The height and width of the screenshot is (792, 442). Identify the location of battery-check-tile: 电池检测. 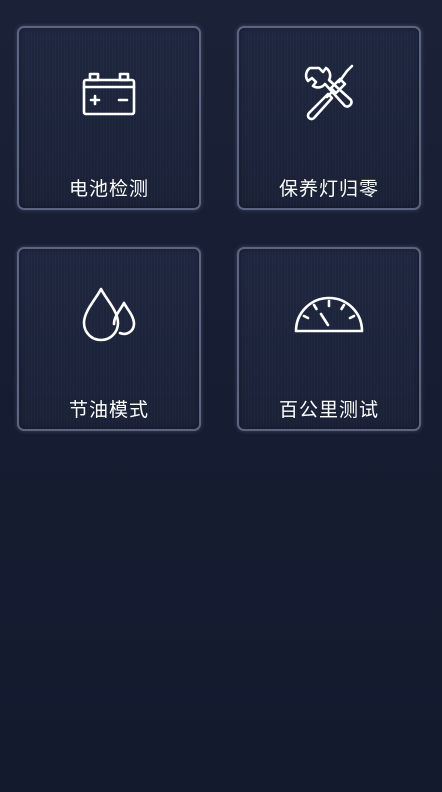
(109, 118).